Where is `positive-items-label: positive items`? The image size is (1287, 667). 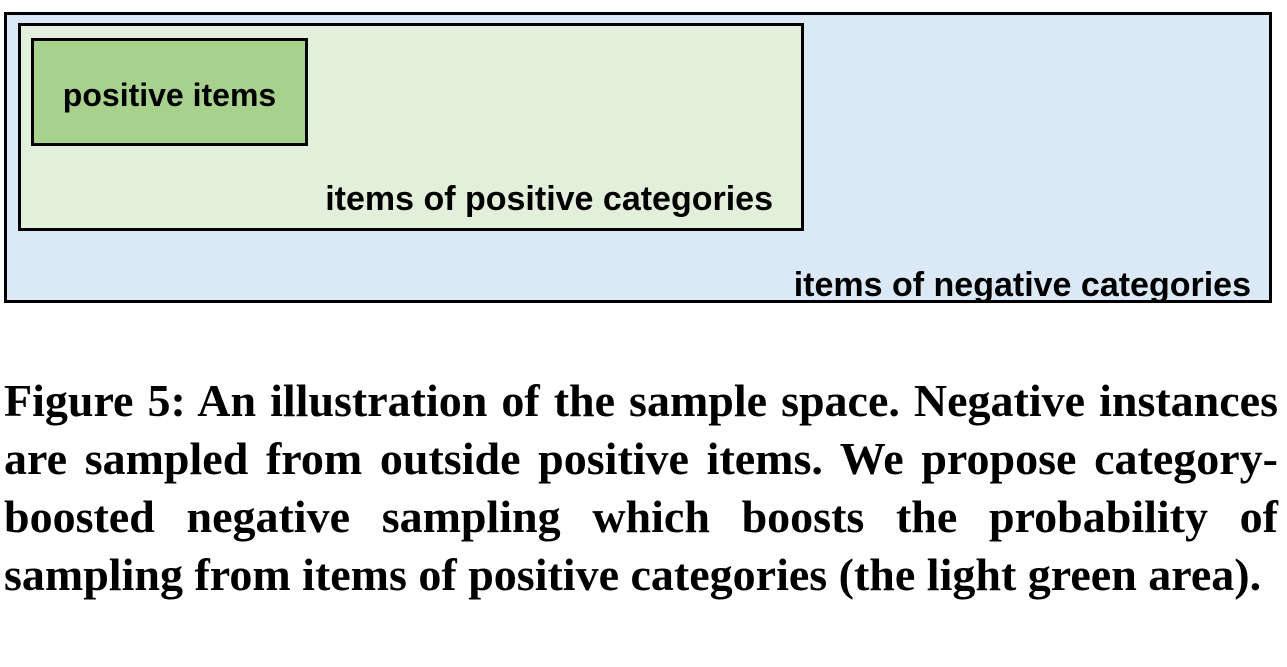 positive-items-label: positive items is located at coordinates (169, 95).